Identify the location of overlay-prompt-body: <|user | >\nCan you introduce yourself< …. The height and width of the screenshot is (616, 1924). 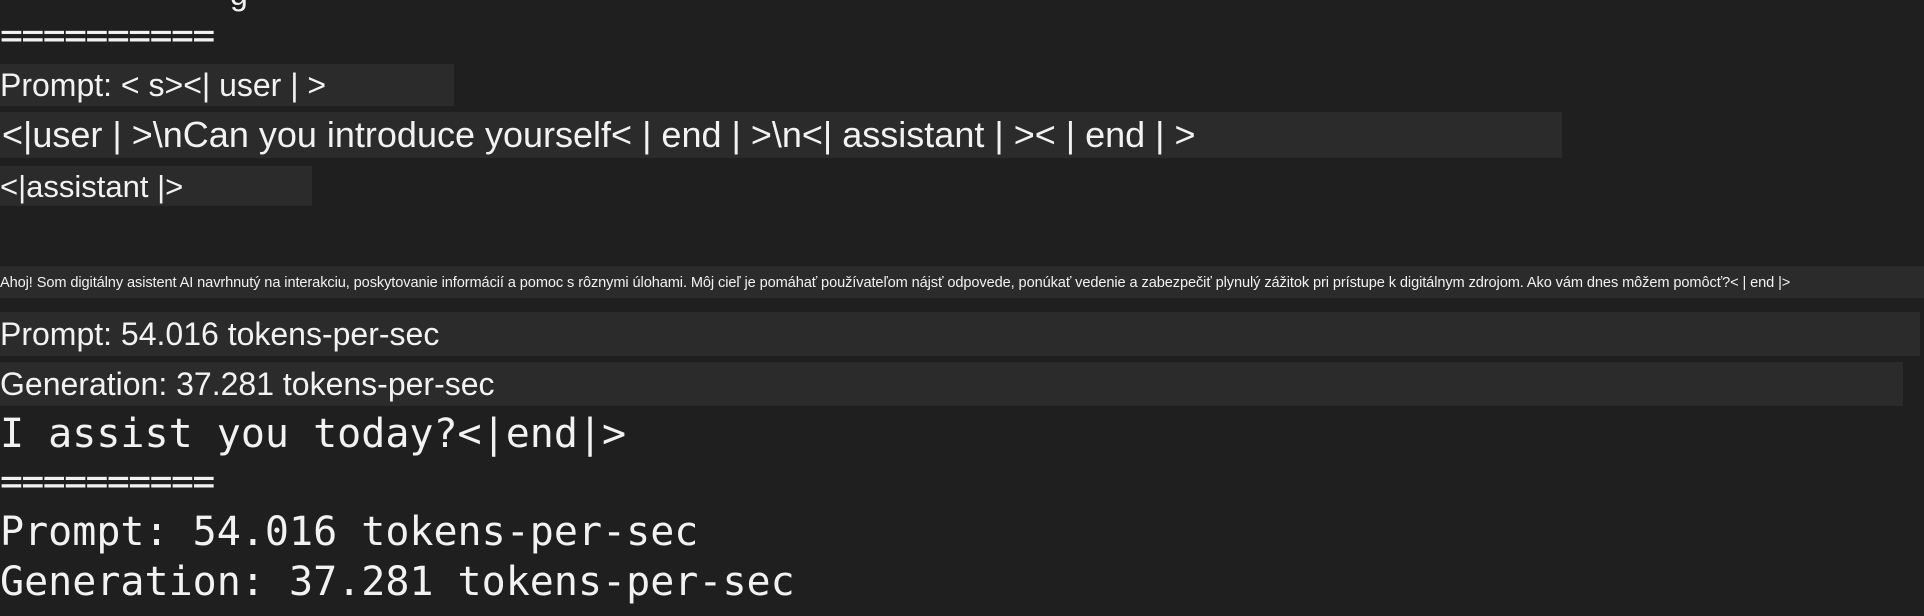
(599, 134).